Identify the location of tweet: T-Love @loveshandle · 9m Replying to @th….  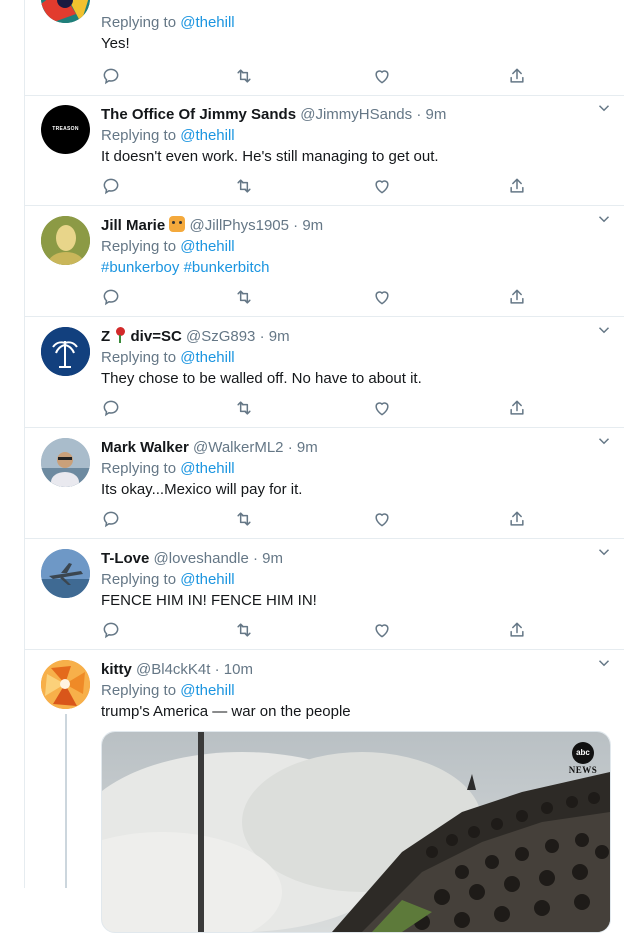
(324, 594).